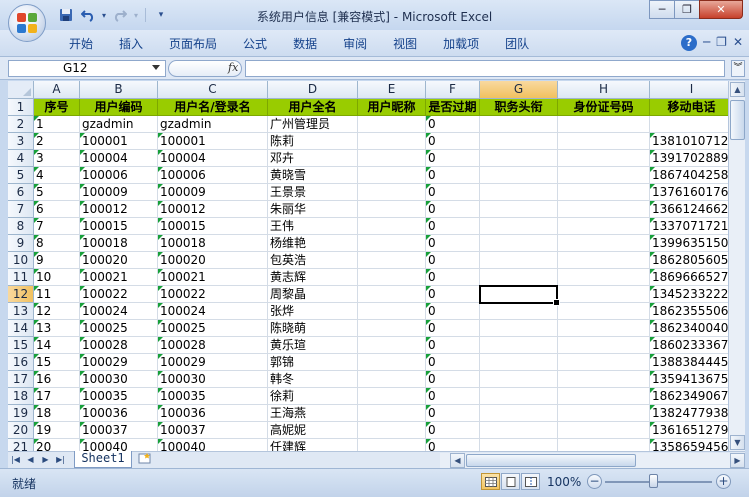  I want to click on cell: 100037, so click(119, 430).